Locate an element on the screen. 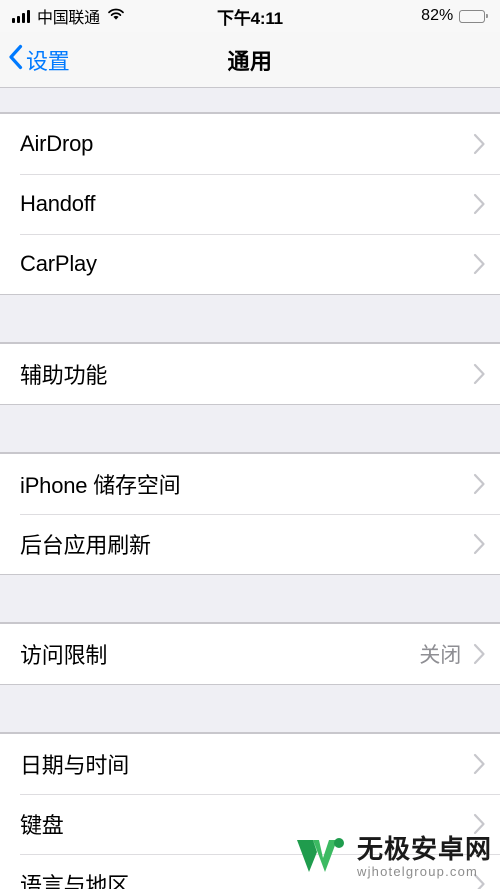  battery-icon is located at coordinates (473, 16).